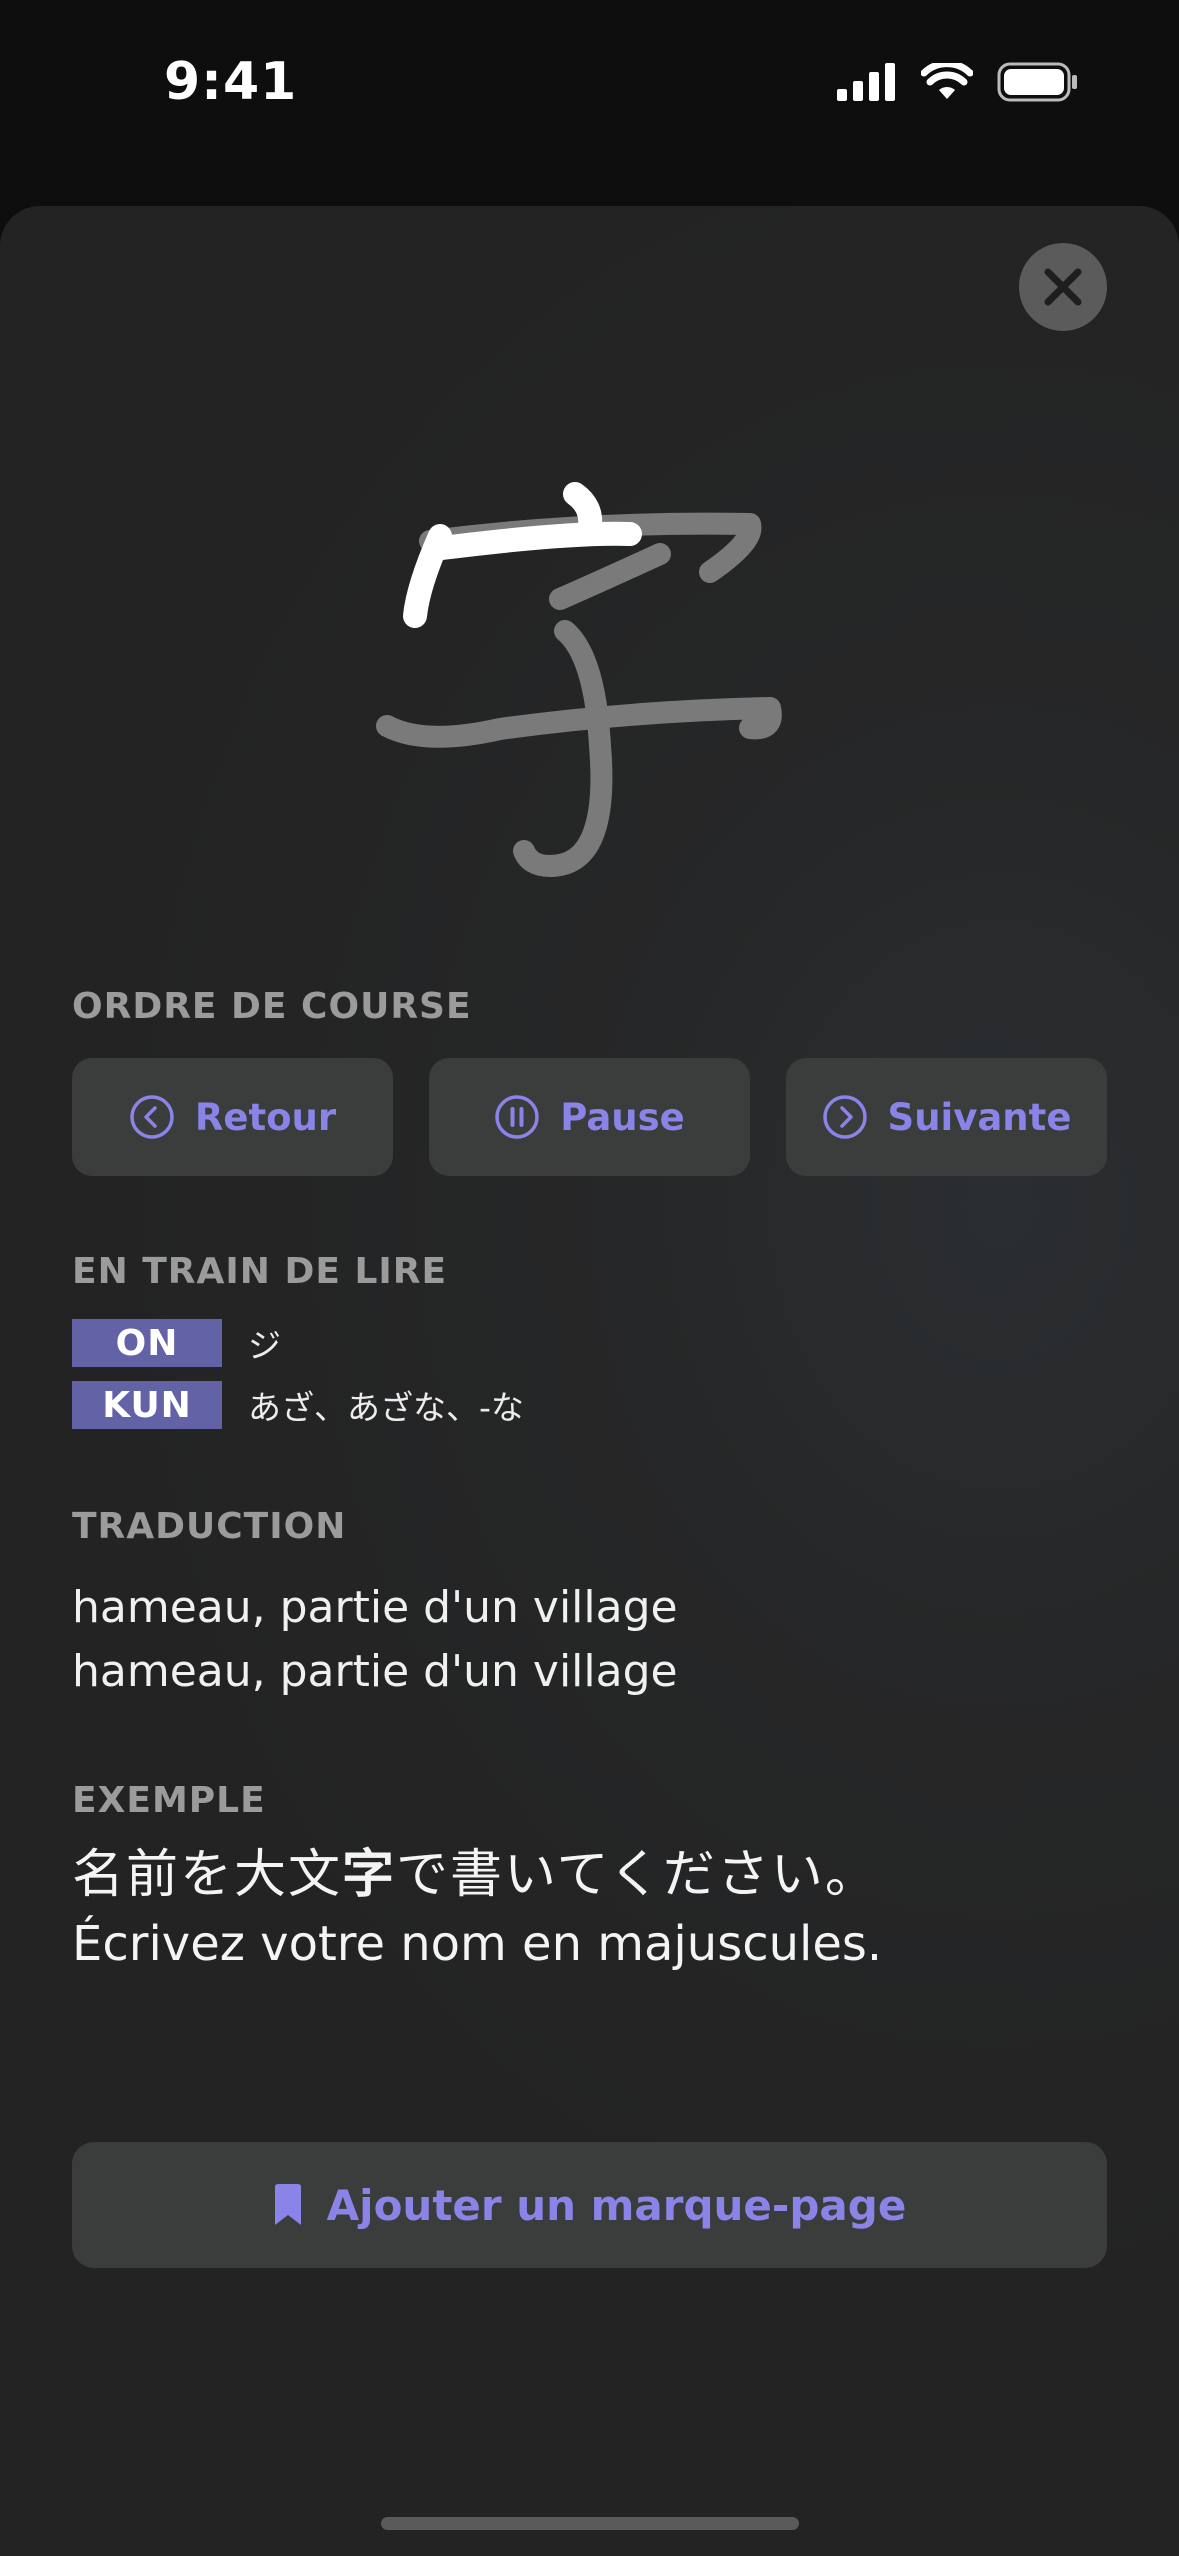 The height and width of the screenshot is (2556, 1179). I want to click on pause-button: Pause, so click(589, 1117).